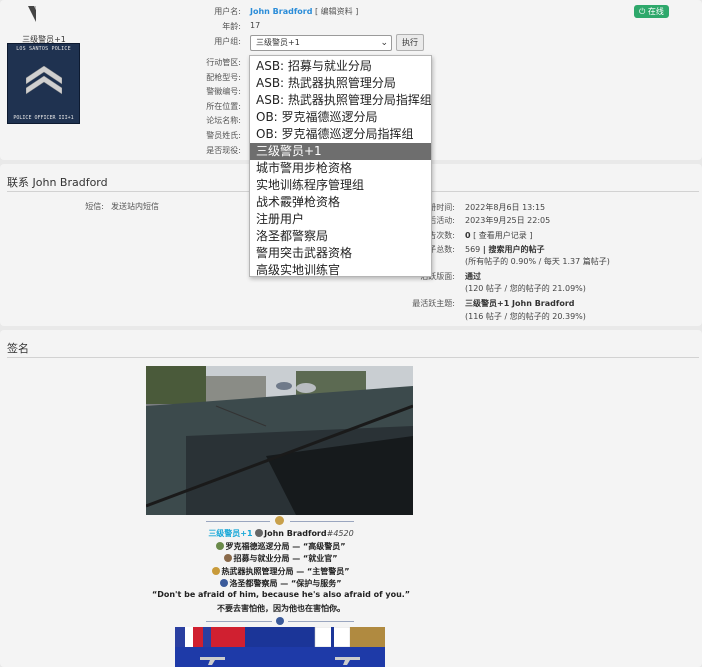 This screenshot has width=702, height=667. What do you see at coordinates (223, 62) in the screenshot?
I see `row-label-zone: 行动管区:` at bounding box center [223, 62].